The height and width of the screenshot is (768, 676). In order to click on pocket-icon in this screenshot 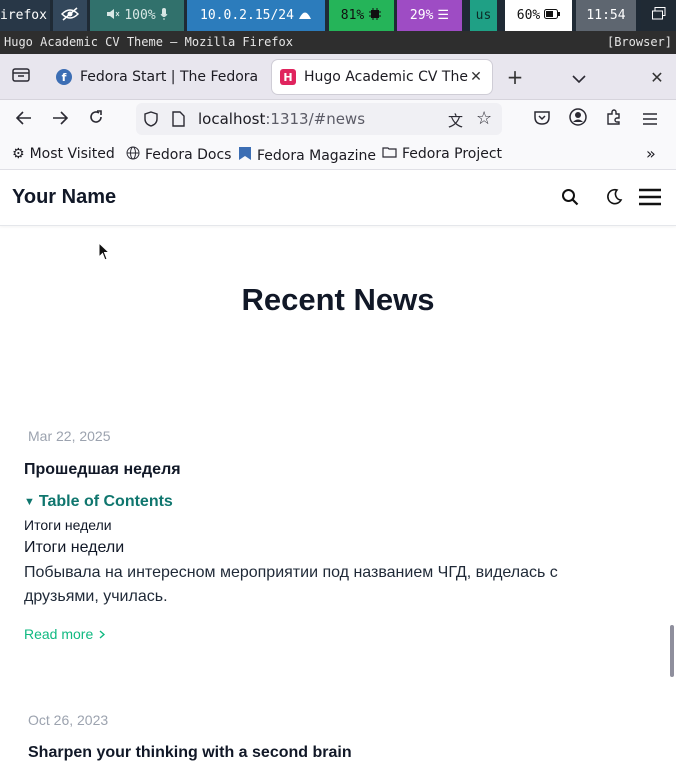, I will do `click(542, 119)`.